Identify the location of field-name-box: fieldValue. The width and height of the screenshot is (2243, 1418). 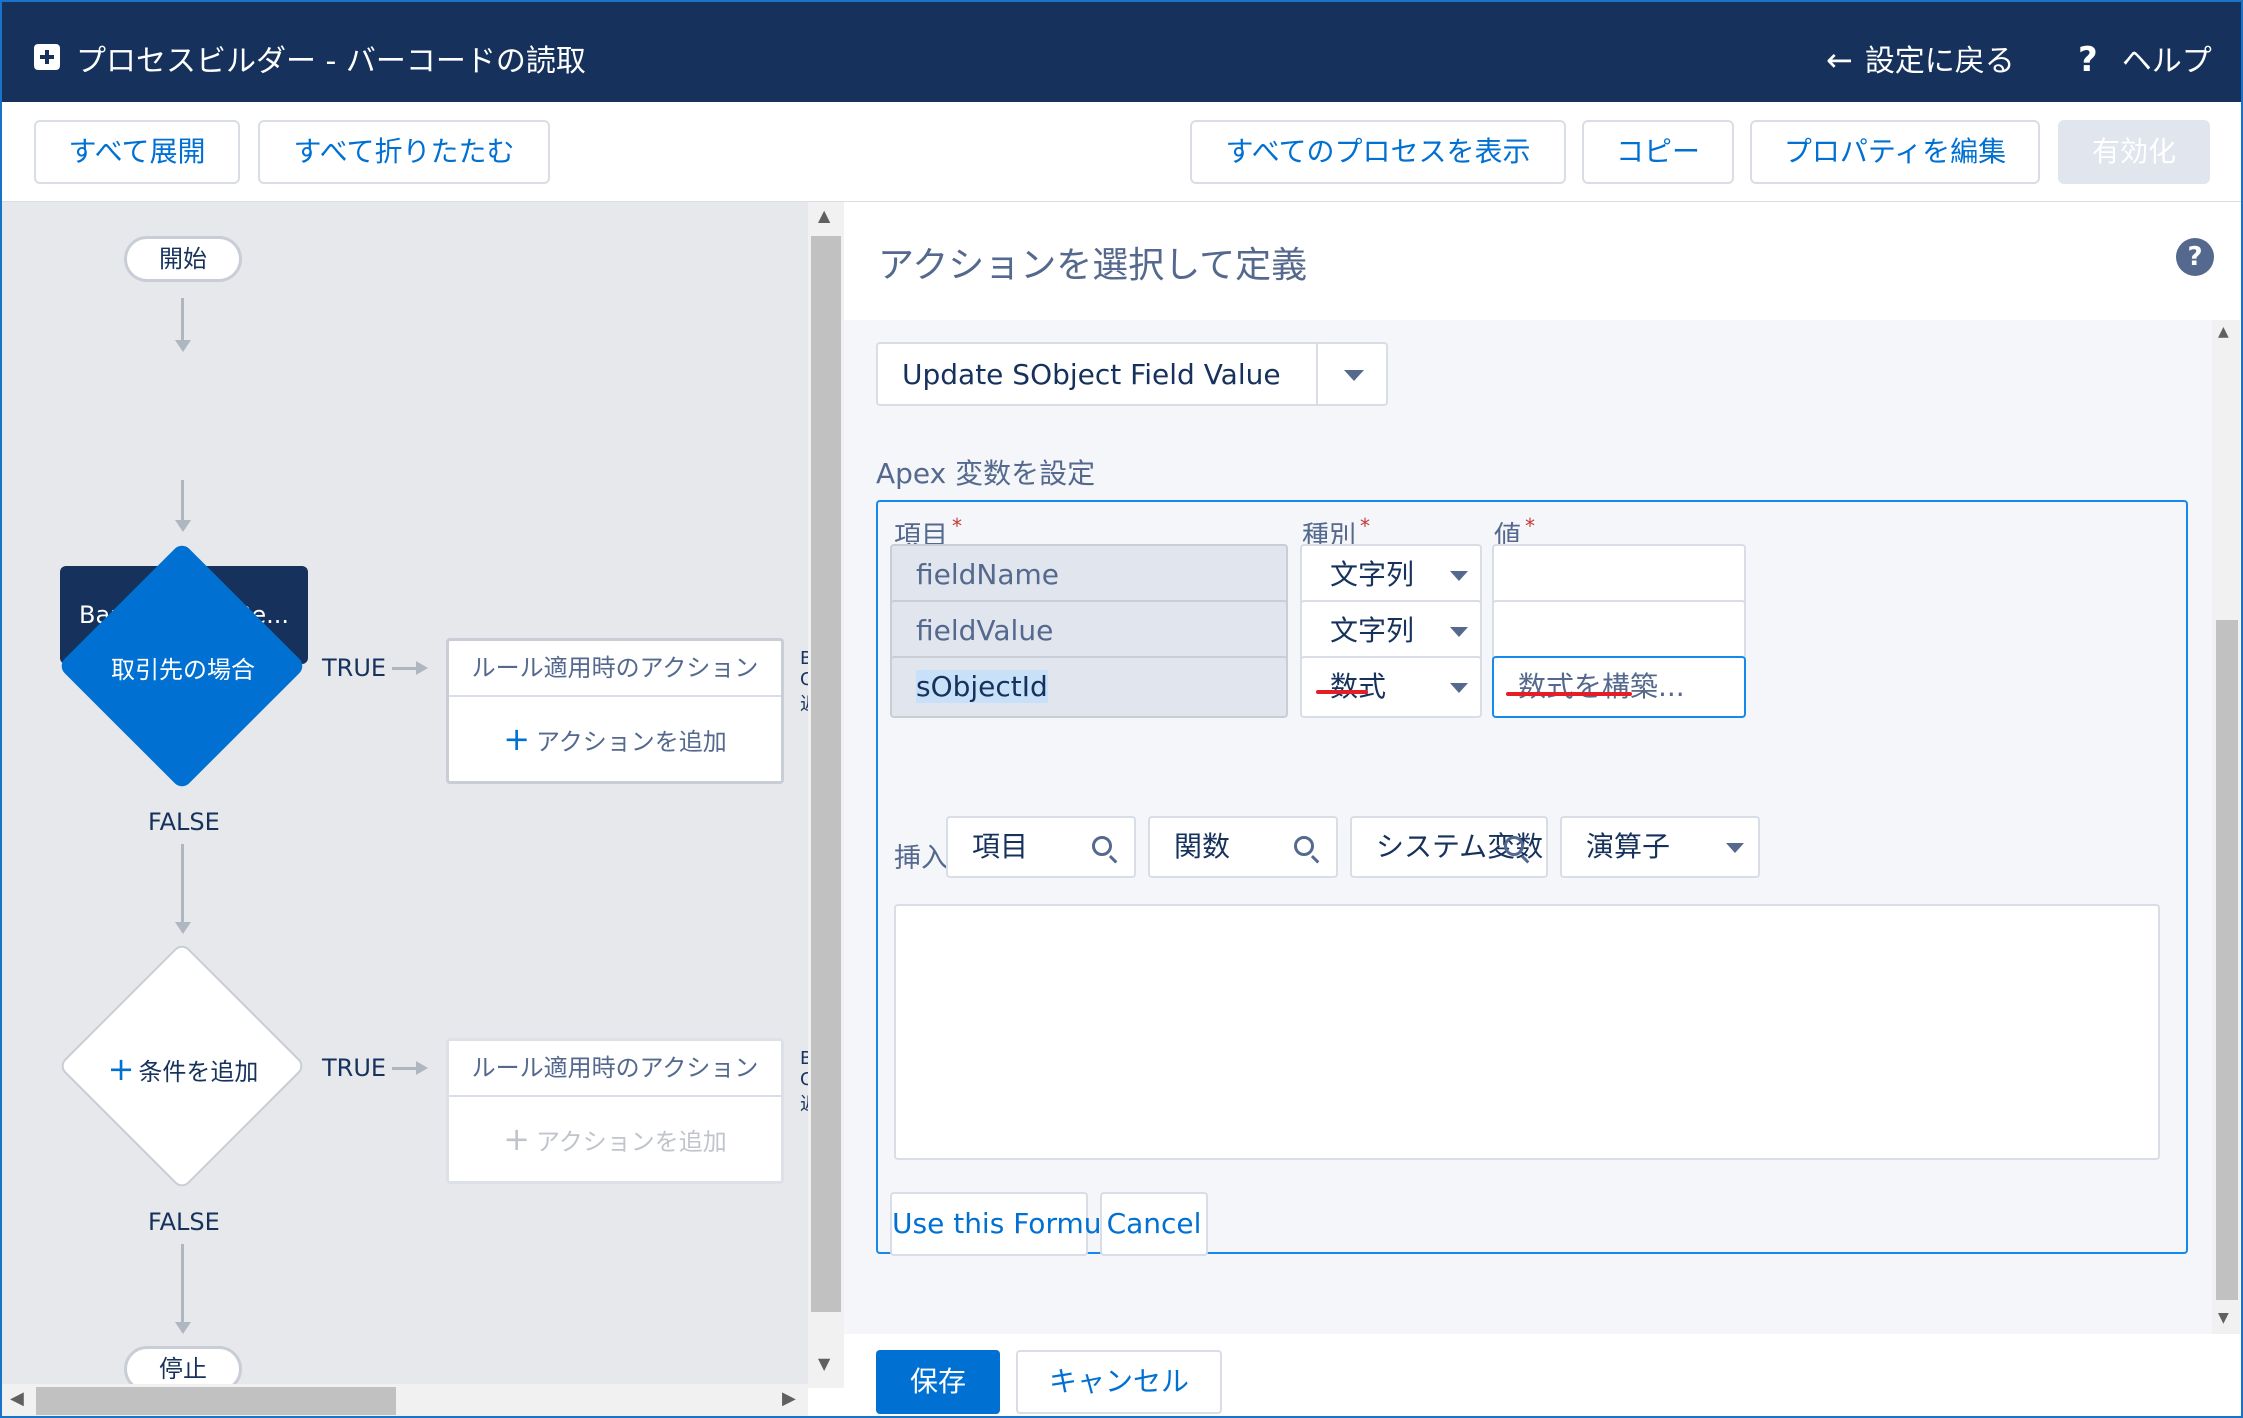
(1089, 631).